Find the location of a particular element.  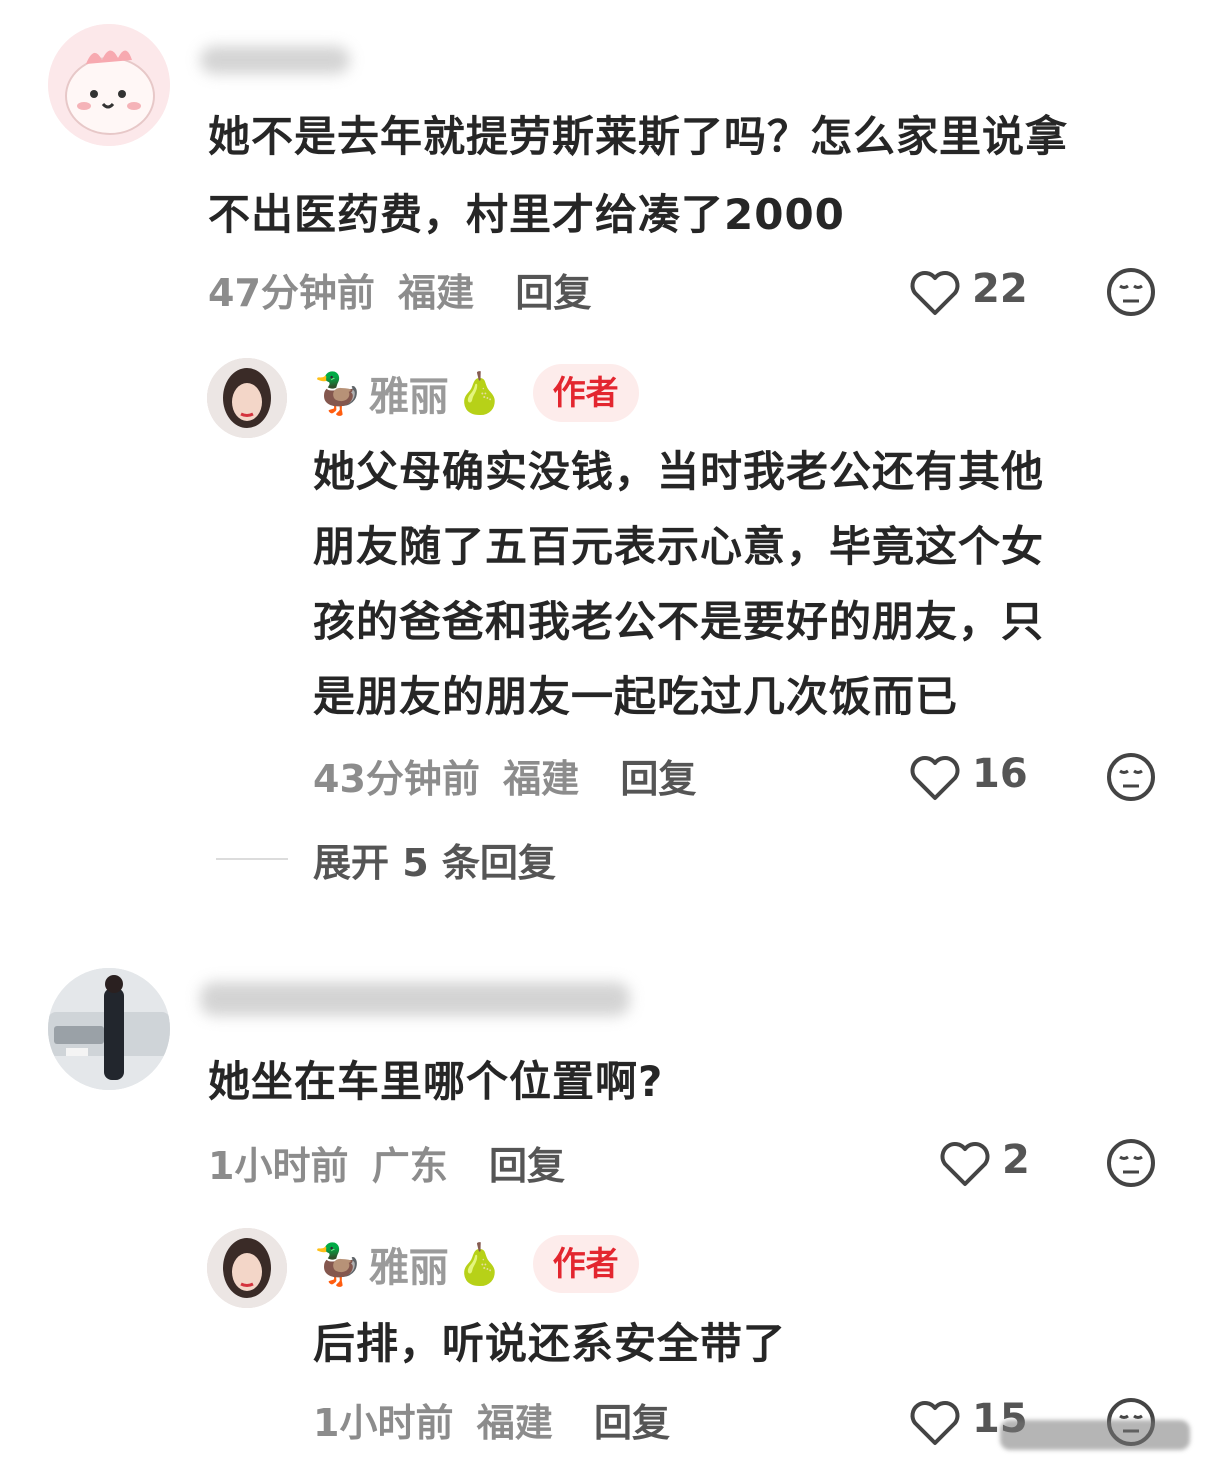

reply-text: 后排，听说还系安全带了 is located at coordinates (550, 1343).